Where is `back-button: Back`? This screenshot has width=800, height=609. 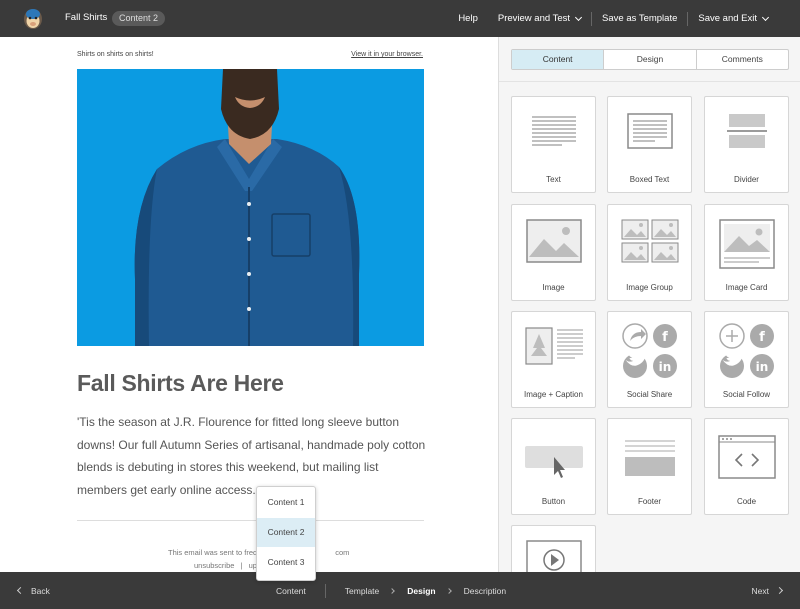
back-button: Back is located at coordinates (33, 590).